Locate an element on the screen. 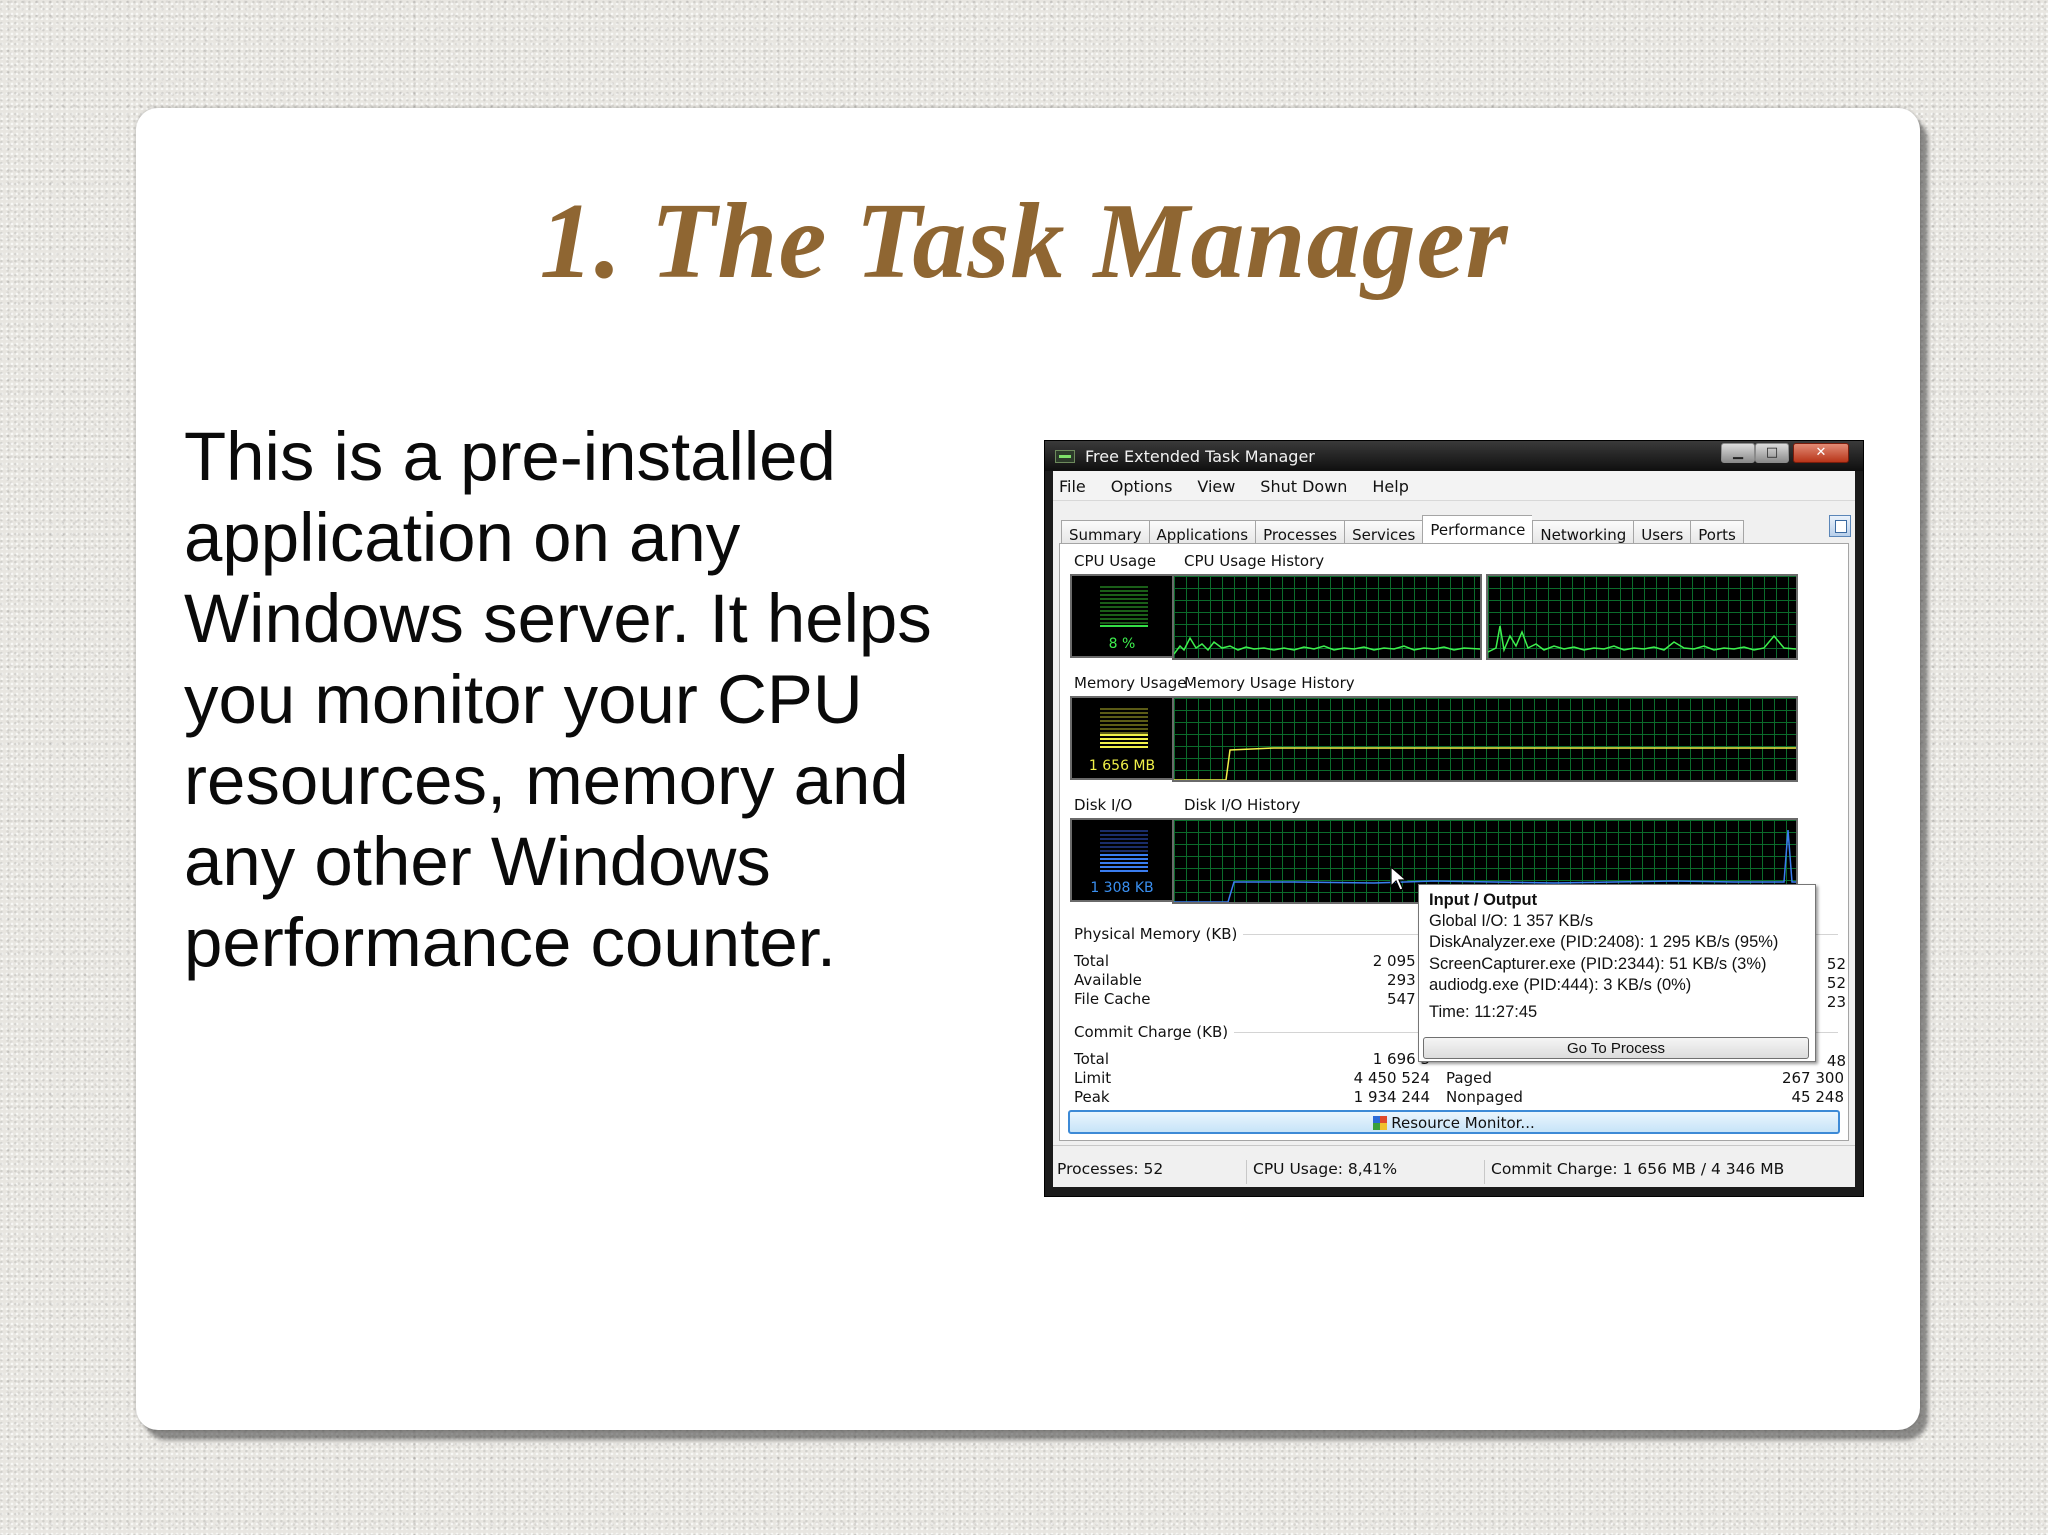 This screenshot has width=2048, height=1535. task-manager-icon is located at coordinates (1065, 456).